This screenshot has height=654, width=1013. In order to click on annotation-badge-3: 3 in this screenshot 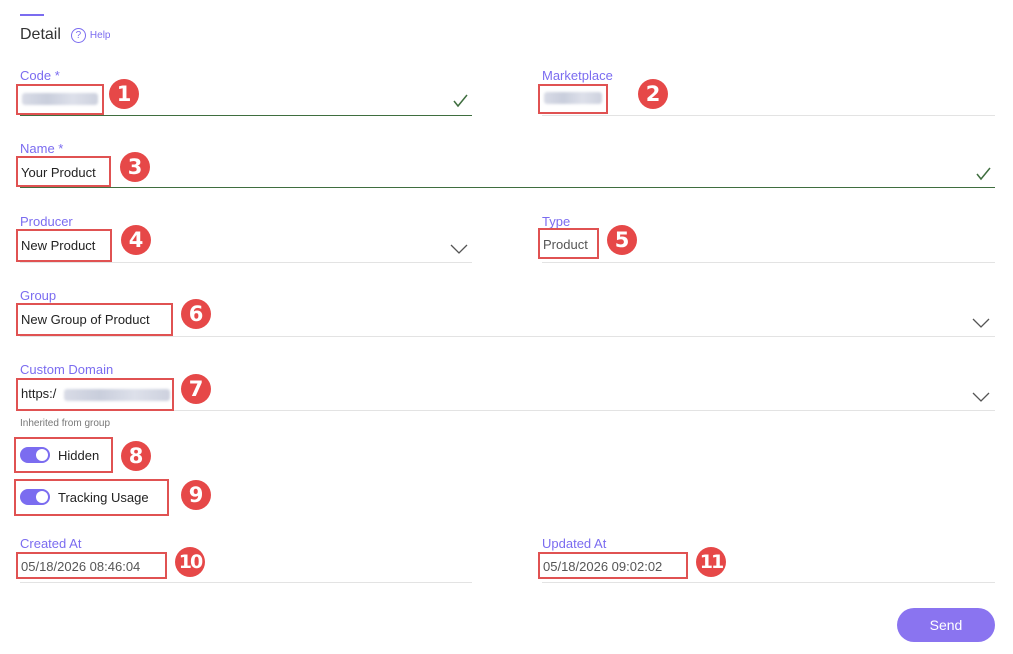, I will do `click(135, 167)`.